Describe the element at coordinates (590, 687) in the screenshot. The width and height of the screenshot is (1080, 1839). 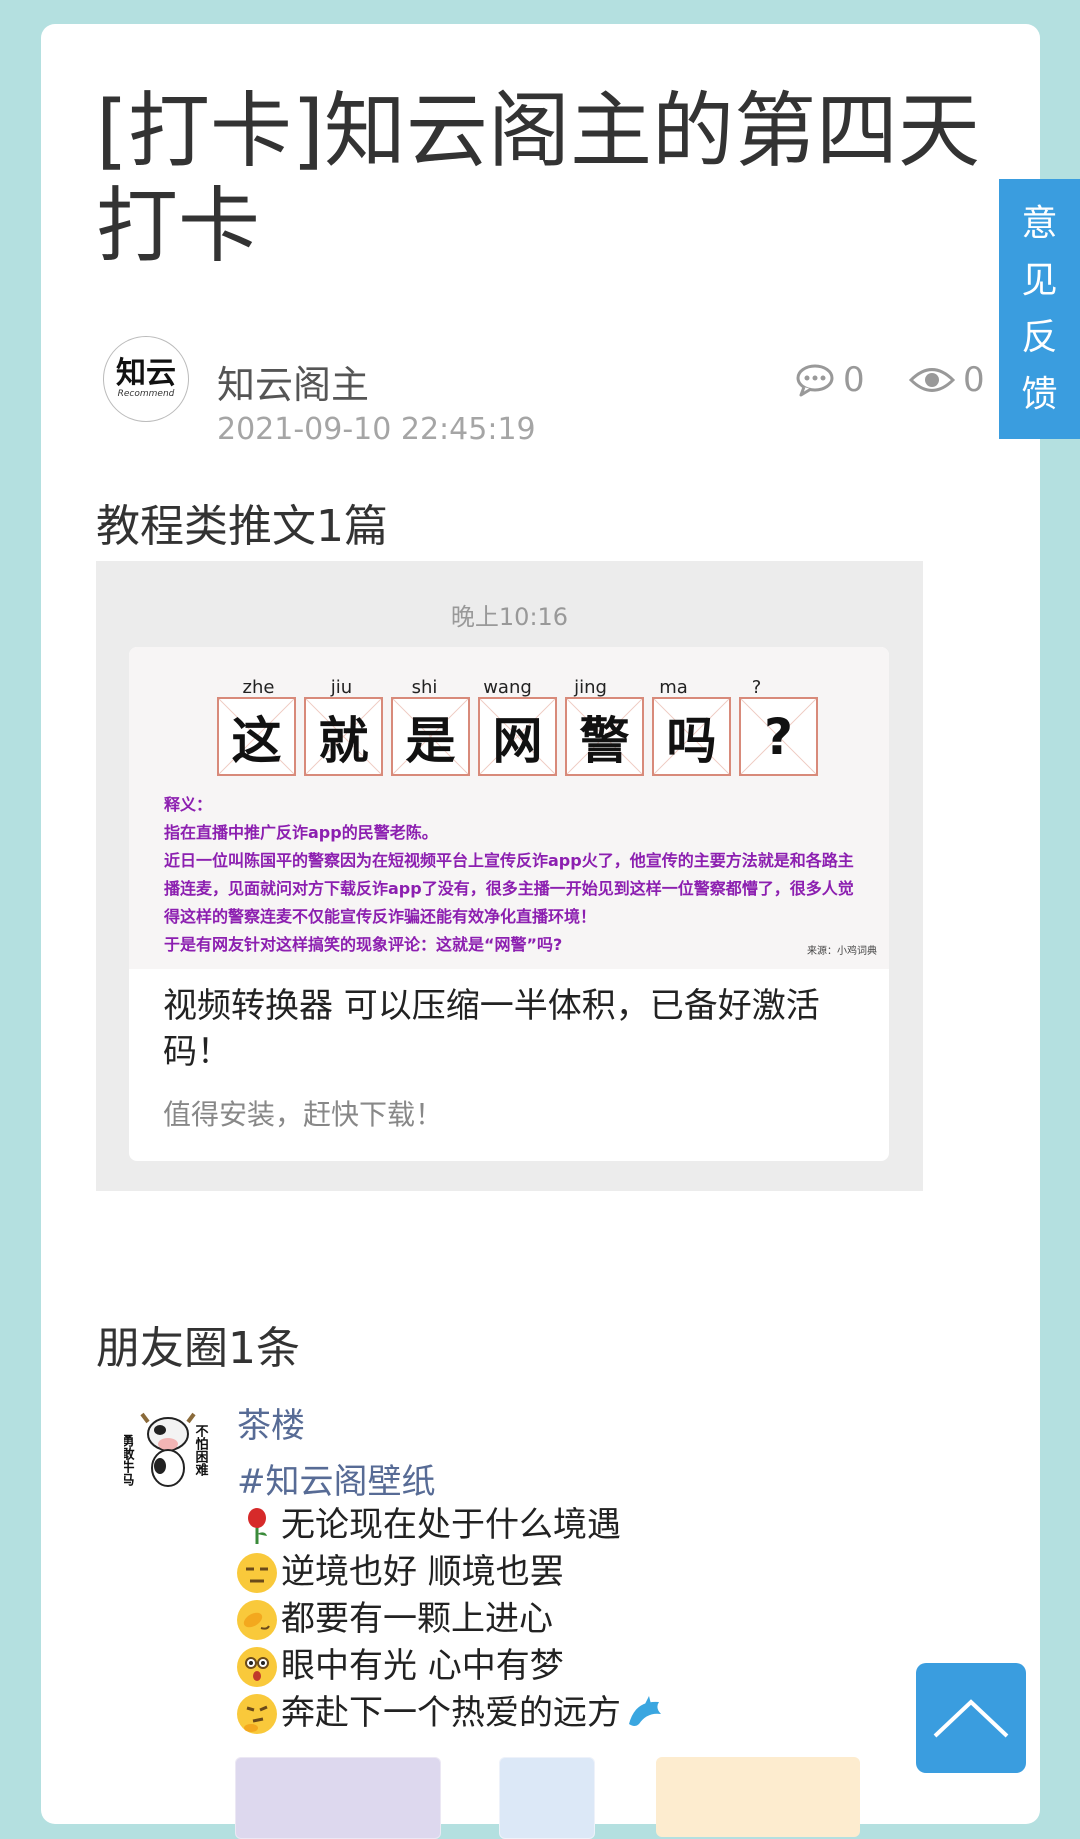
I see `pinyin: jing` at that location.